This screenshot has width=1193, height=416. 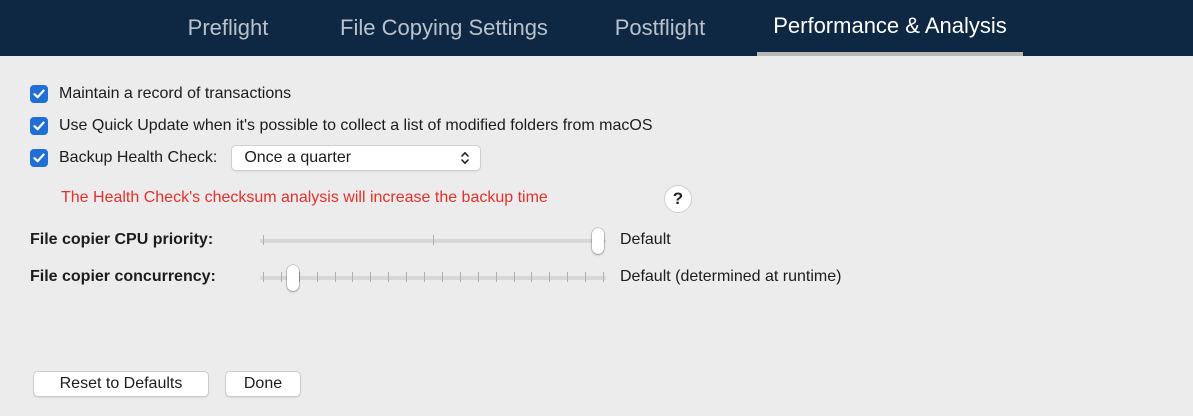 I want to click on cpu-priority-slider, so click(x=433, y=241).